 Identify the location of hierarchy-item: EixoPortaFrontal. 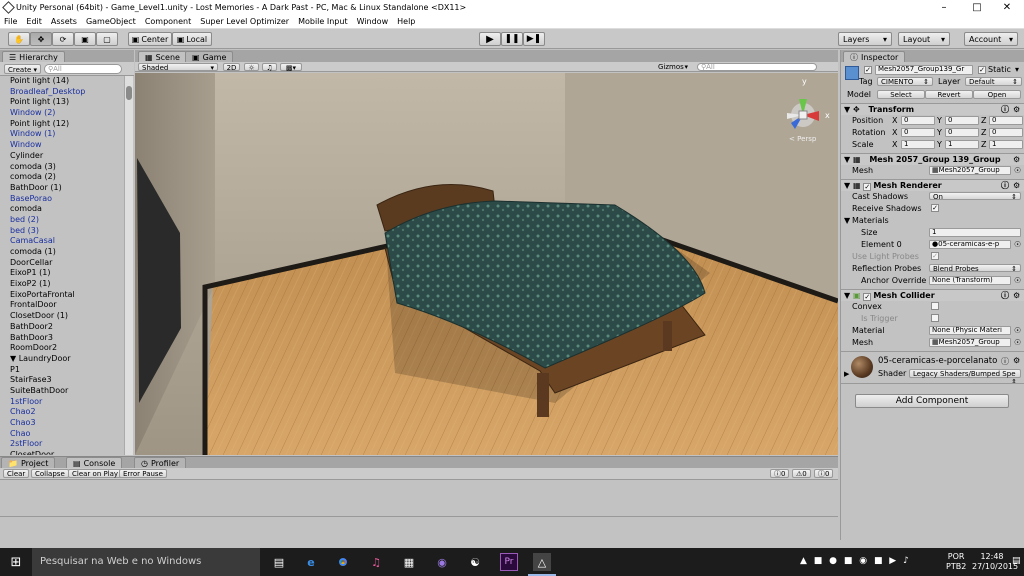
(62, 295).